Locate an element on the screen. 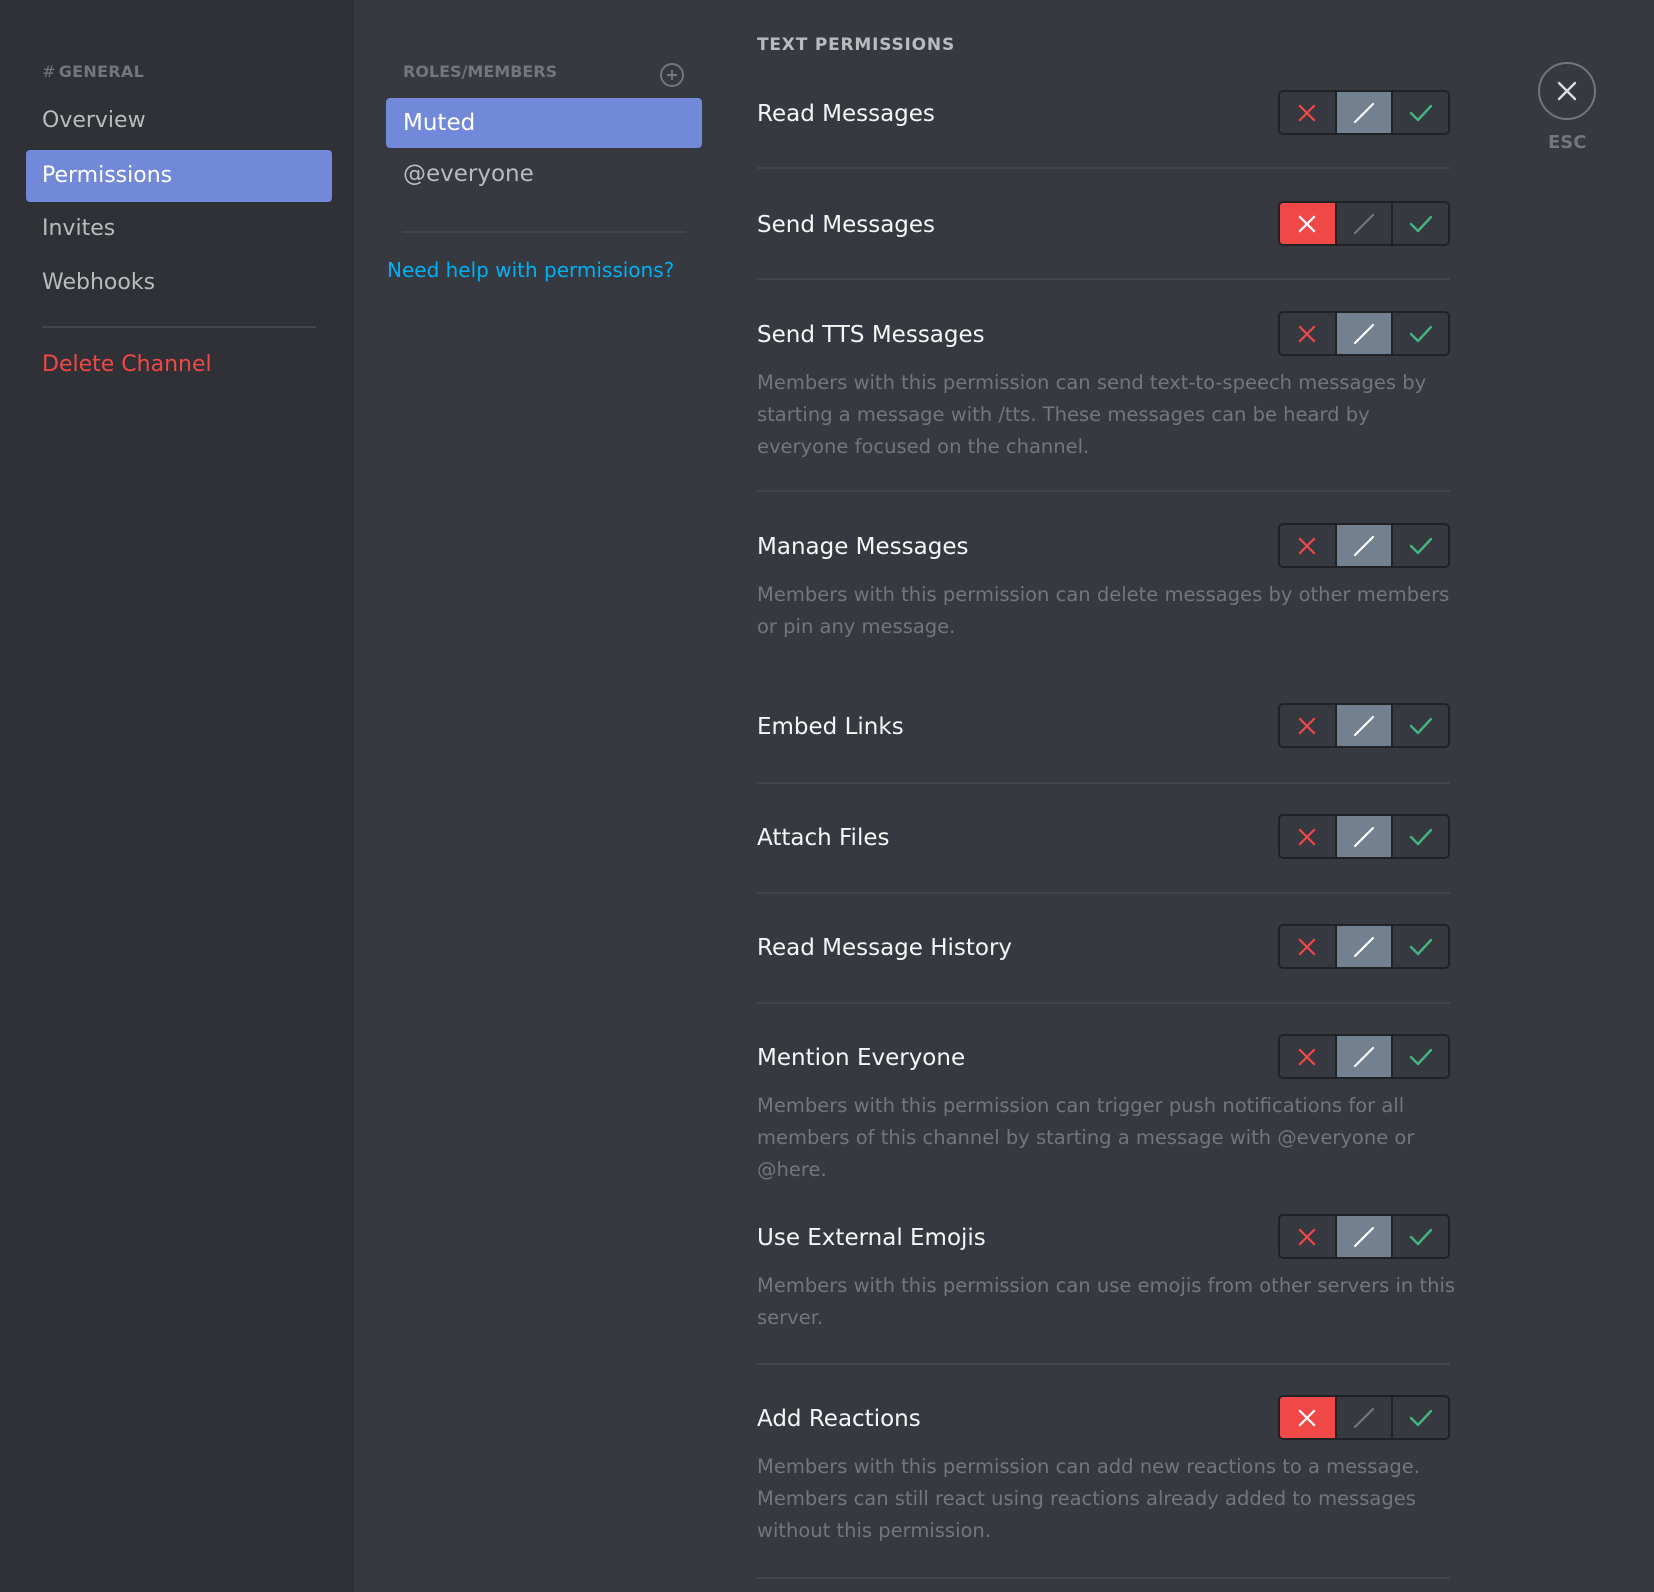  plus-circle-icon is located at coordinates (672, 75).